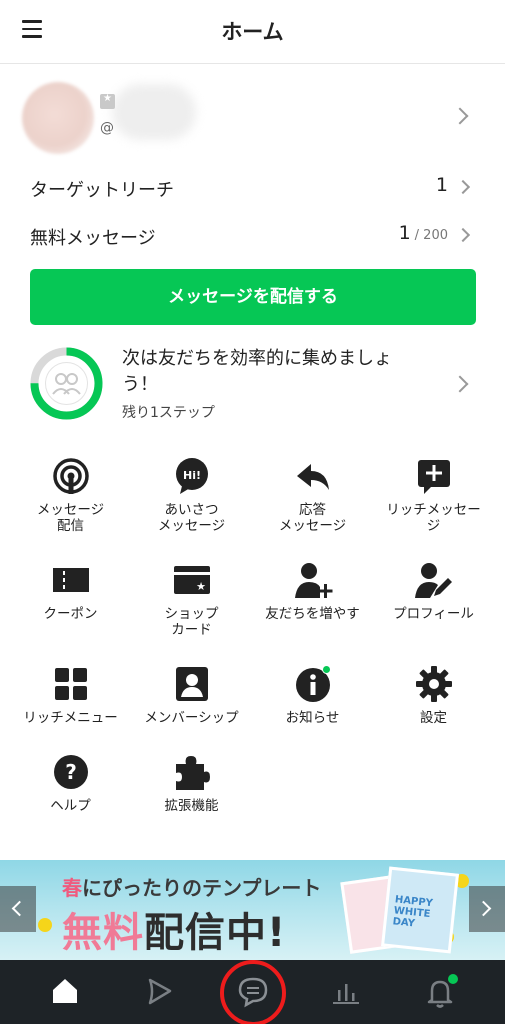 The image size is (505, 1024). I want to click on coupon-icon, so click(71, 580).